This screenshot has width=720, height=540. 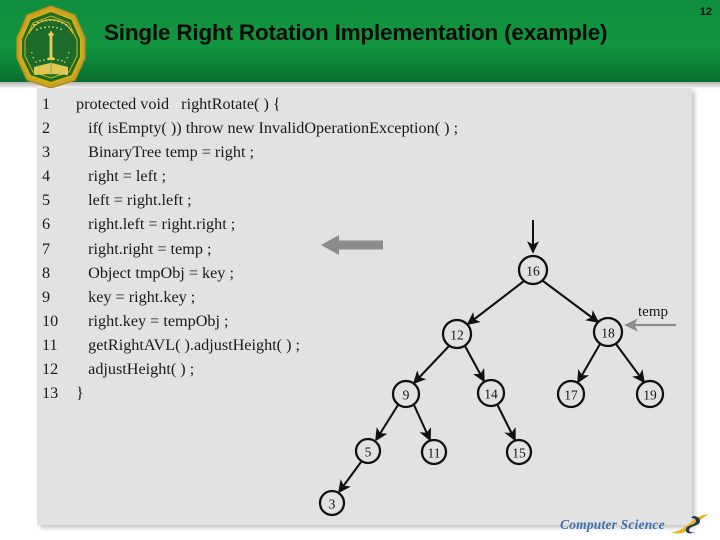 What do you see at coordinates (152, 320) in the screenshot?
I see `code-line-text: right.key = tempObj ;` at bounding box center [152, 320].